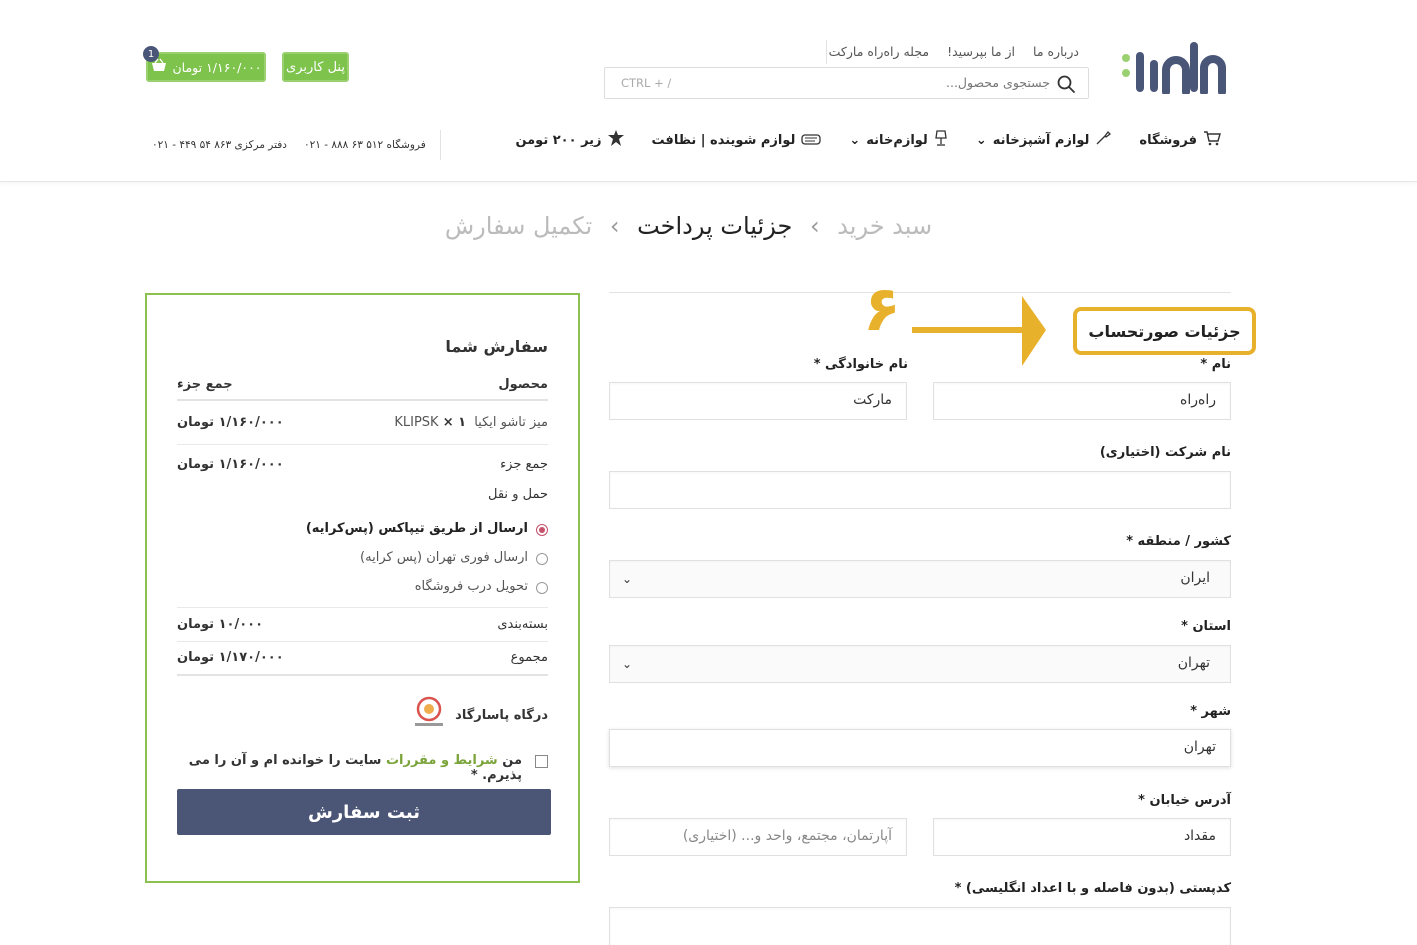  I want to click on top-link-magazine: مجله راه‌راه مارکت, so click(879, 51).